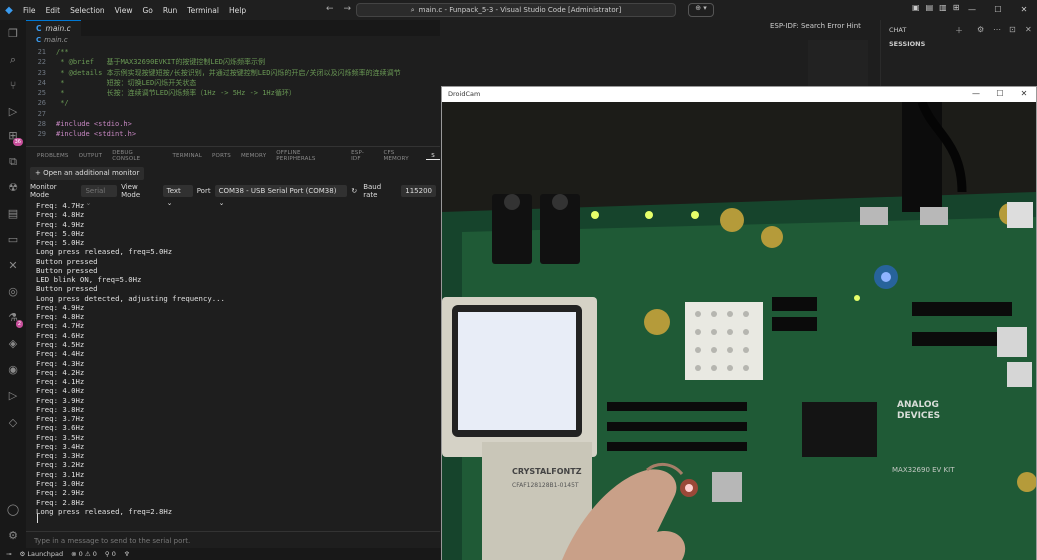  Describe the element at coordinates (253, 156) in the screenshot. I see `panel-tab-memory: MEMORY` at that location.